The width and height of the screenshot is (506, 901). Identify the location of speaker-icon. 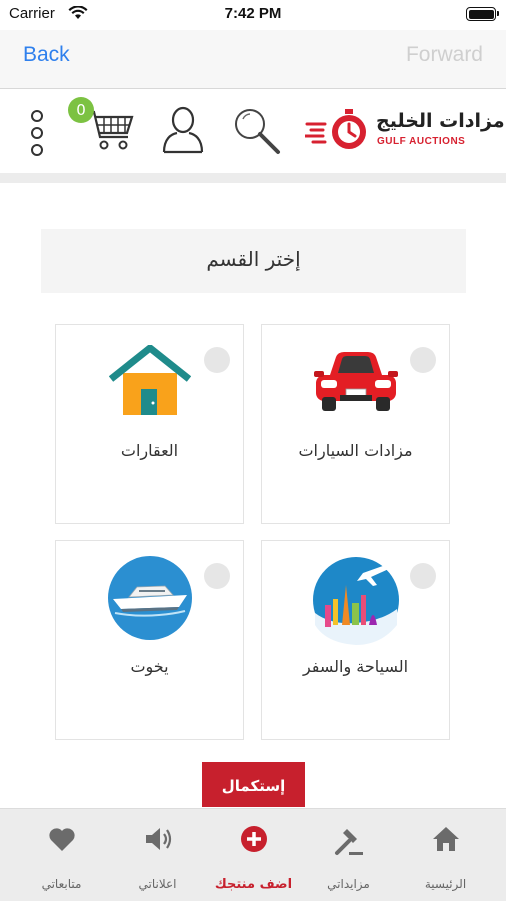
(158, 839).